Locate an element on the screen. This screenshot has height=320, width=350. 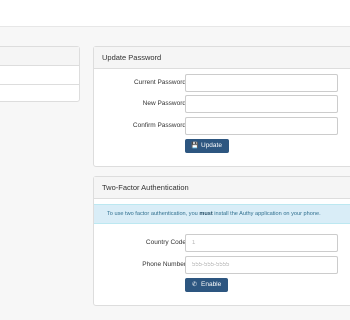
new-password-input is located at coordinates (261, 104).